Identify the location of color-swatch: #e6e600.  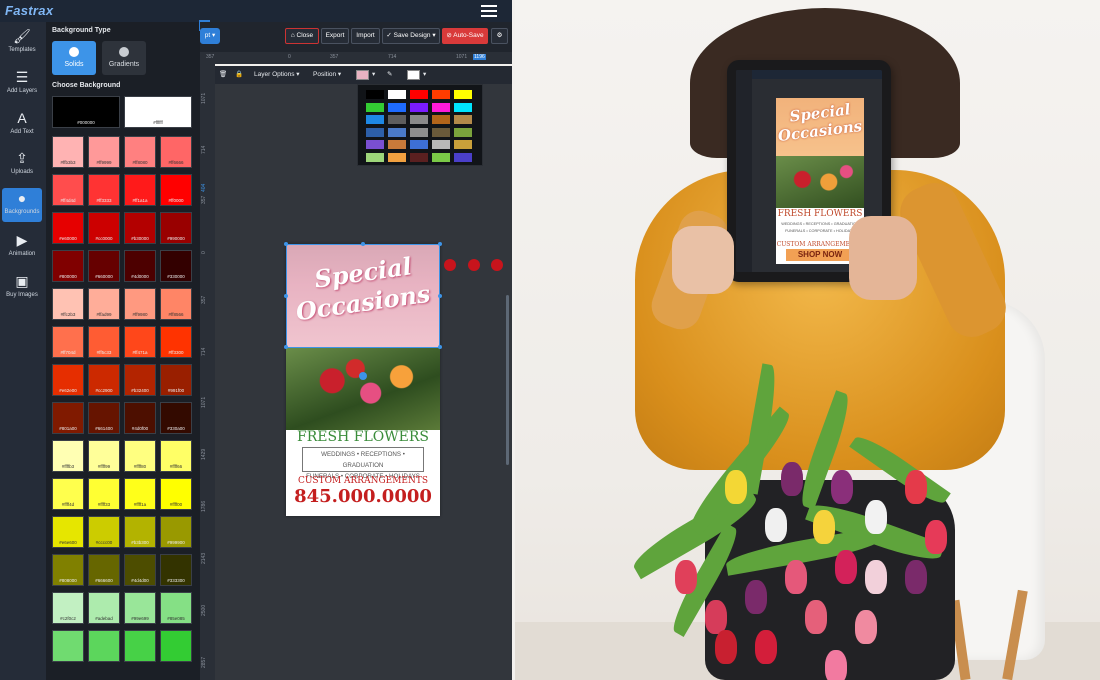
(68, 532).